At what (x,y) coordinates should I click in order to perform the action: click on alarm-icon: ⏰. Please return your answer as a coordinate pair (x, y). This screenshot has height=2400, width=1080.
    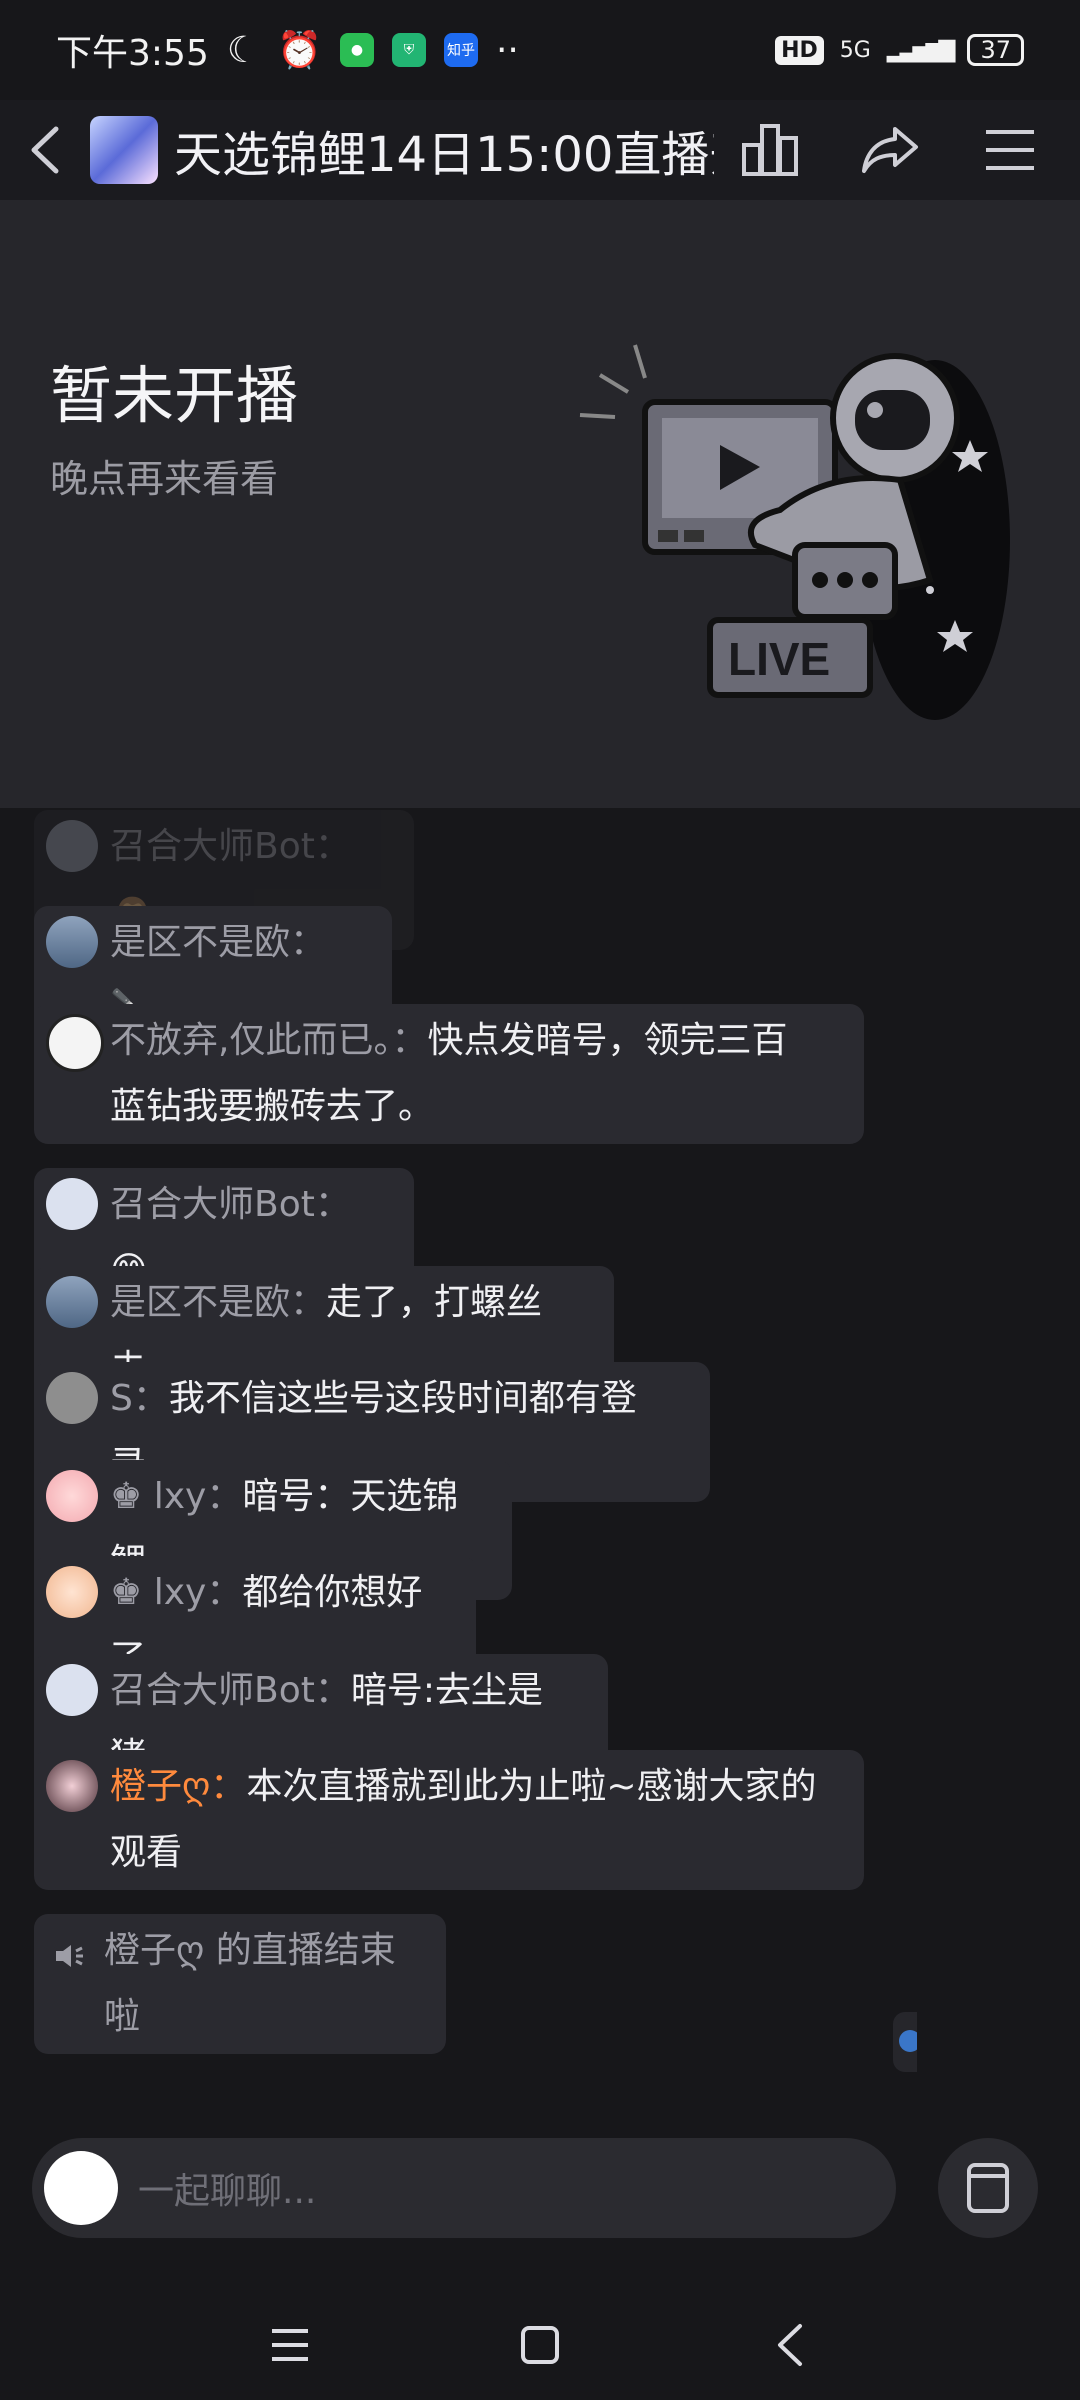
    Looking at the image, I should click on (299, 50).